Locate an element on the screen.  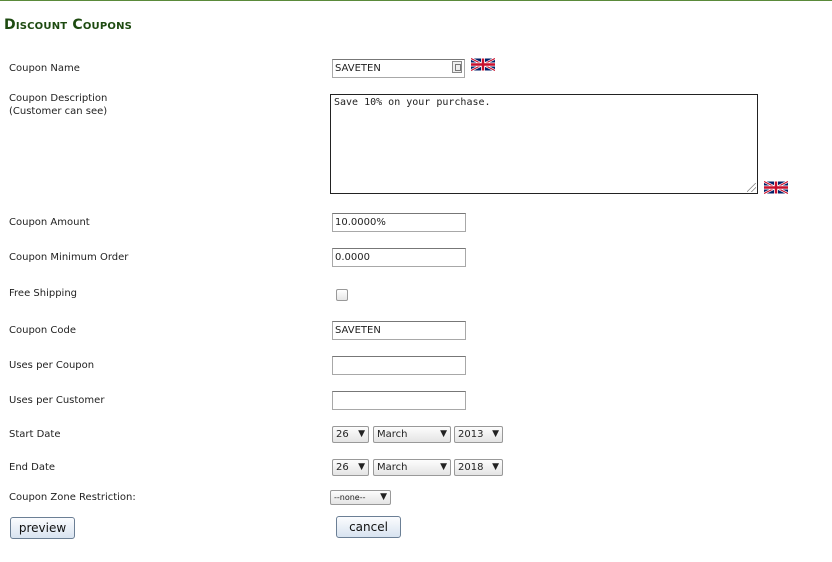
resize-handle-icon is located at coordinates (751, 187).